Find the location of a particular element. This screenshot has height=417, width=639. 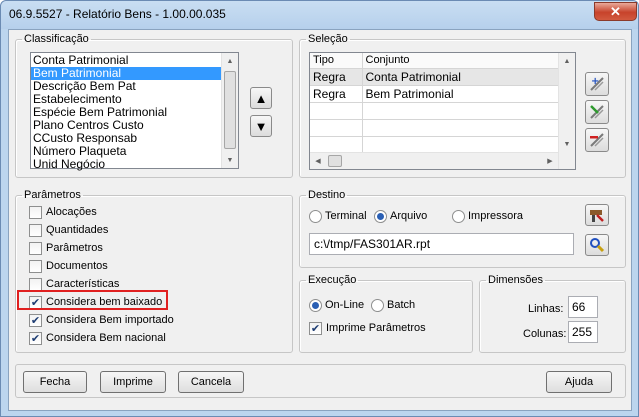

radio-option: Arquivo is located at coordinates (400, 216).